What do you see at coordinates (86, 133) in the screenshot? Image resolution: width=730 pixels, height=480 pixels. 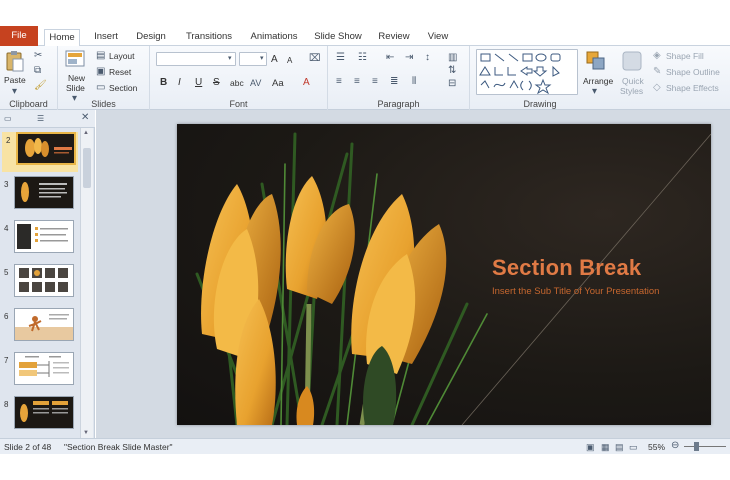 I see `scroll-up-icon: ▲` at bounding box center [86, 133].